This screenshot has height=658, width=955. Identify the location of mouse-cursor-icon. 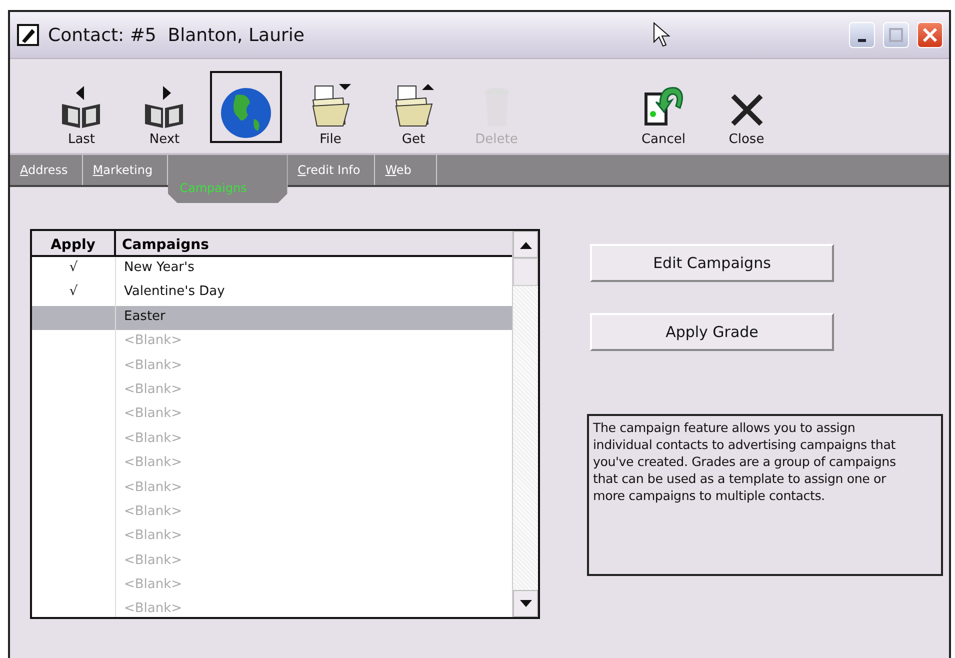
(662, 35).